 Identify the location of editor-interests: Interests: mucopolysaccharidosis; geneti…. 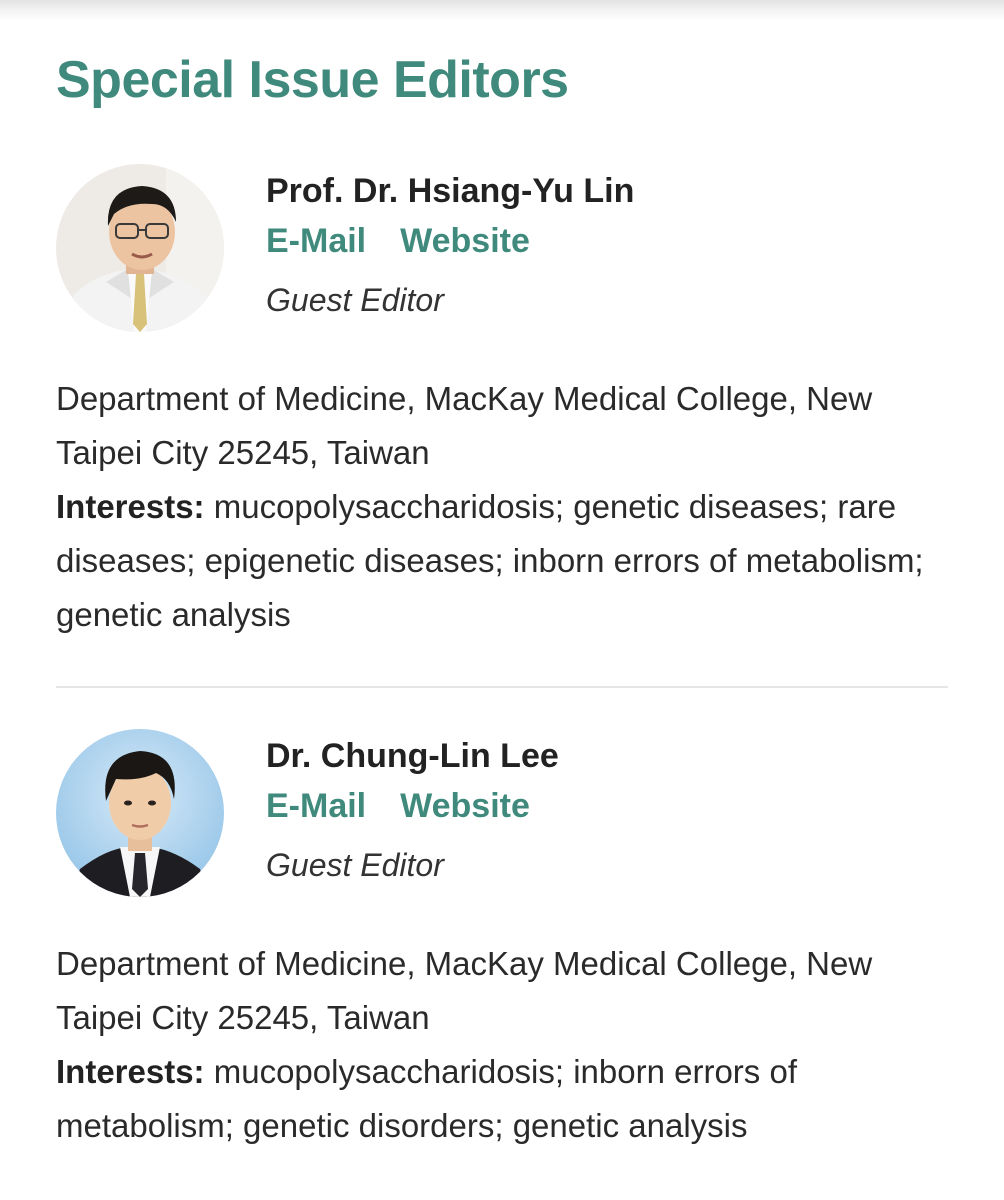
(506, 561).